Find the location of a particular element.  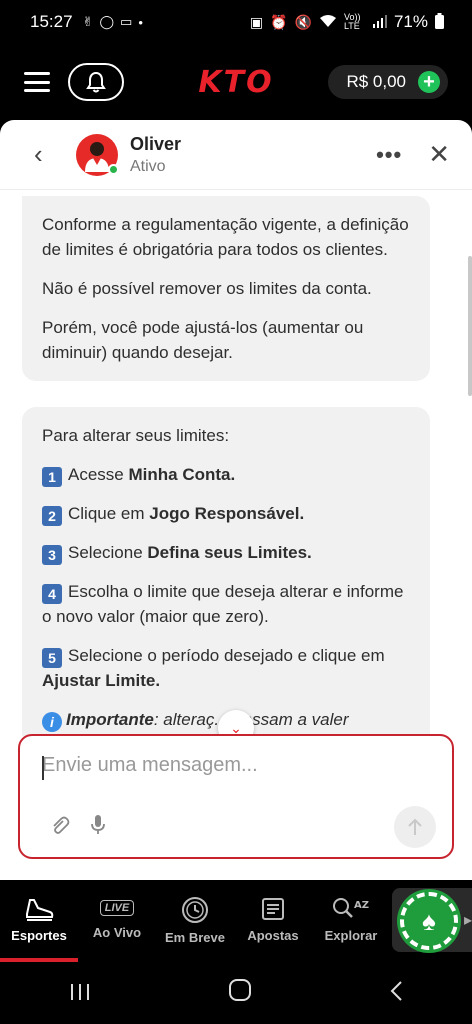

app-icon: ▭ is located at coordinates (126, 21).